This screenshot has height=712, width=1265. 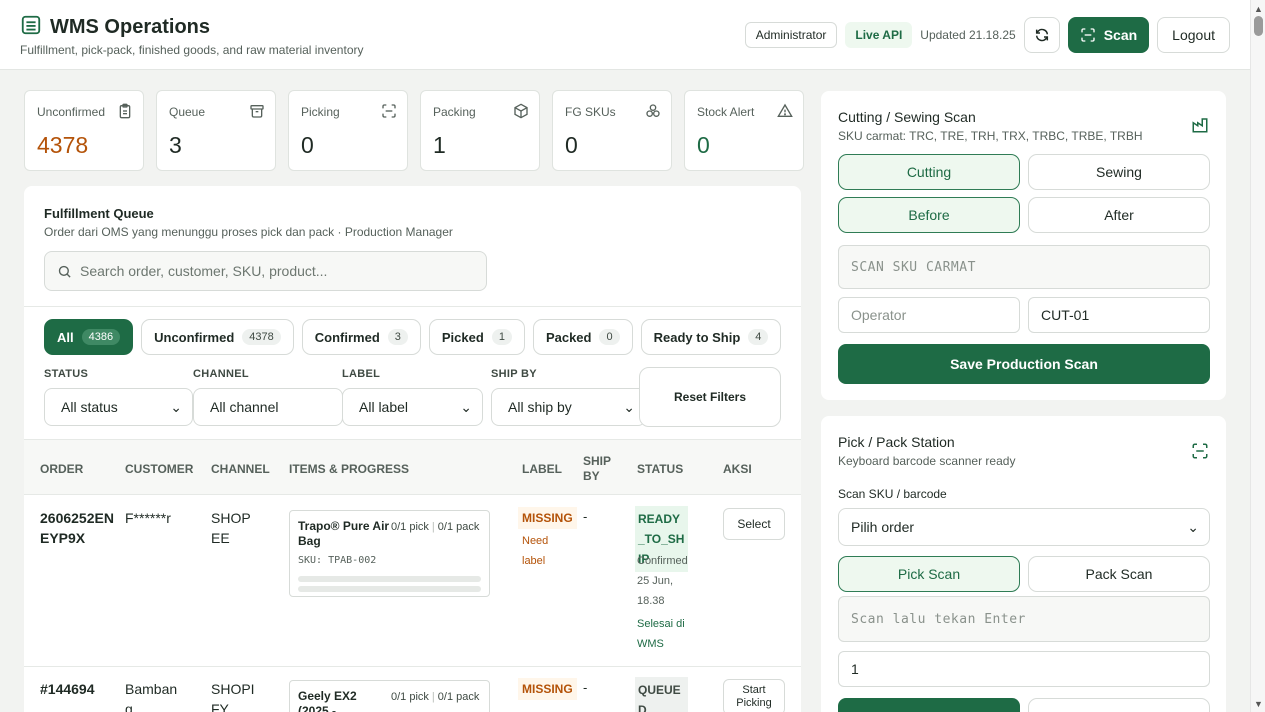 I want to click on scrollbar-thumb, so click(x=1258, y=26).